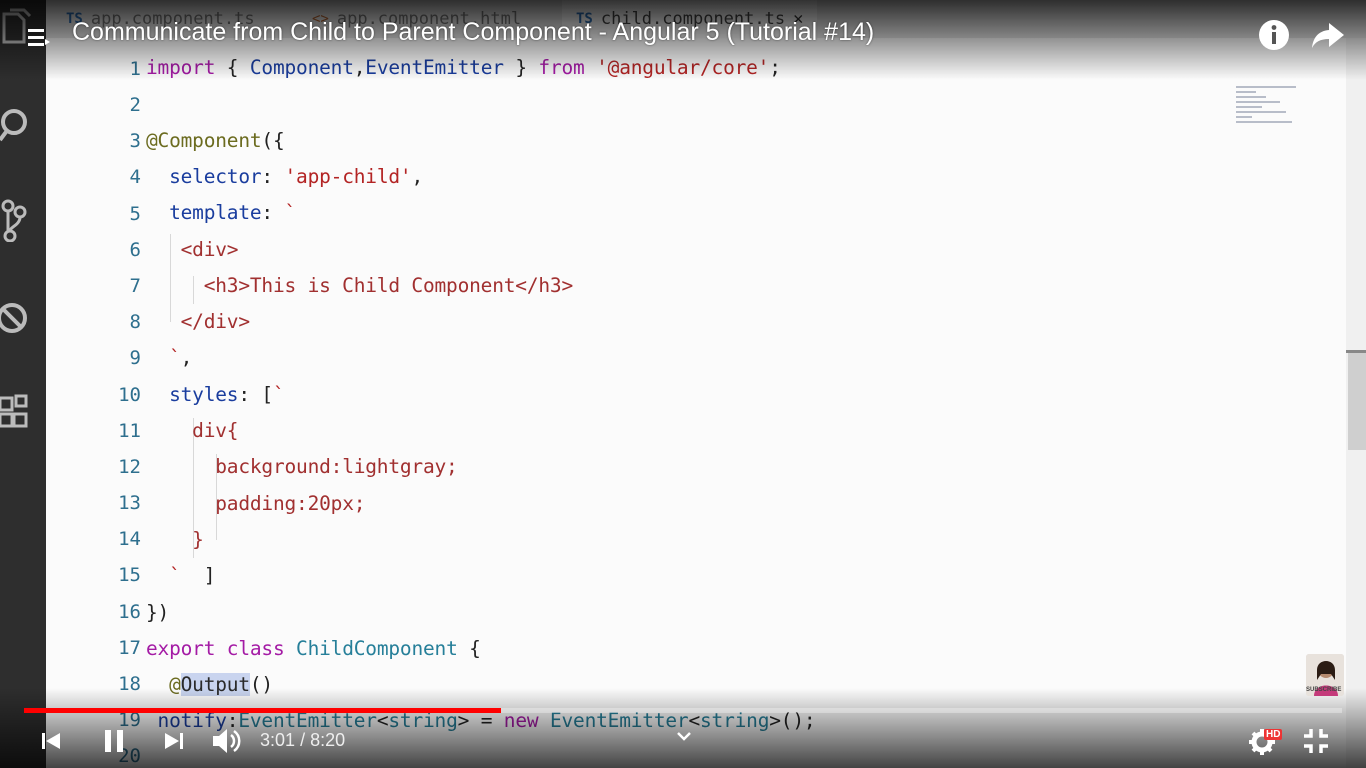 This screenshot has height=768, width=1366. What do you see at coordinates (215, 394) in the screenshot?
I see `code-line: styles: [`` at bounding box center [215, 394].